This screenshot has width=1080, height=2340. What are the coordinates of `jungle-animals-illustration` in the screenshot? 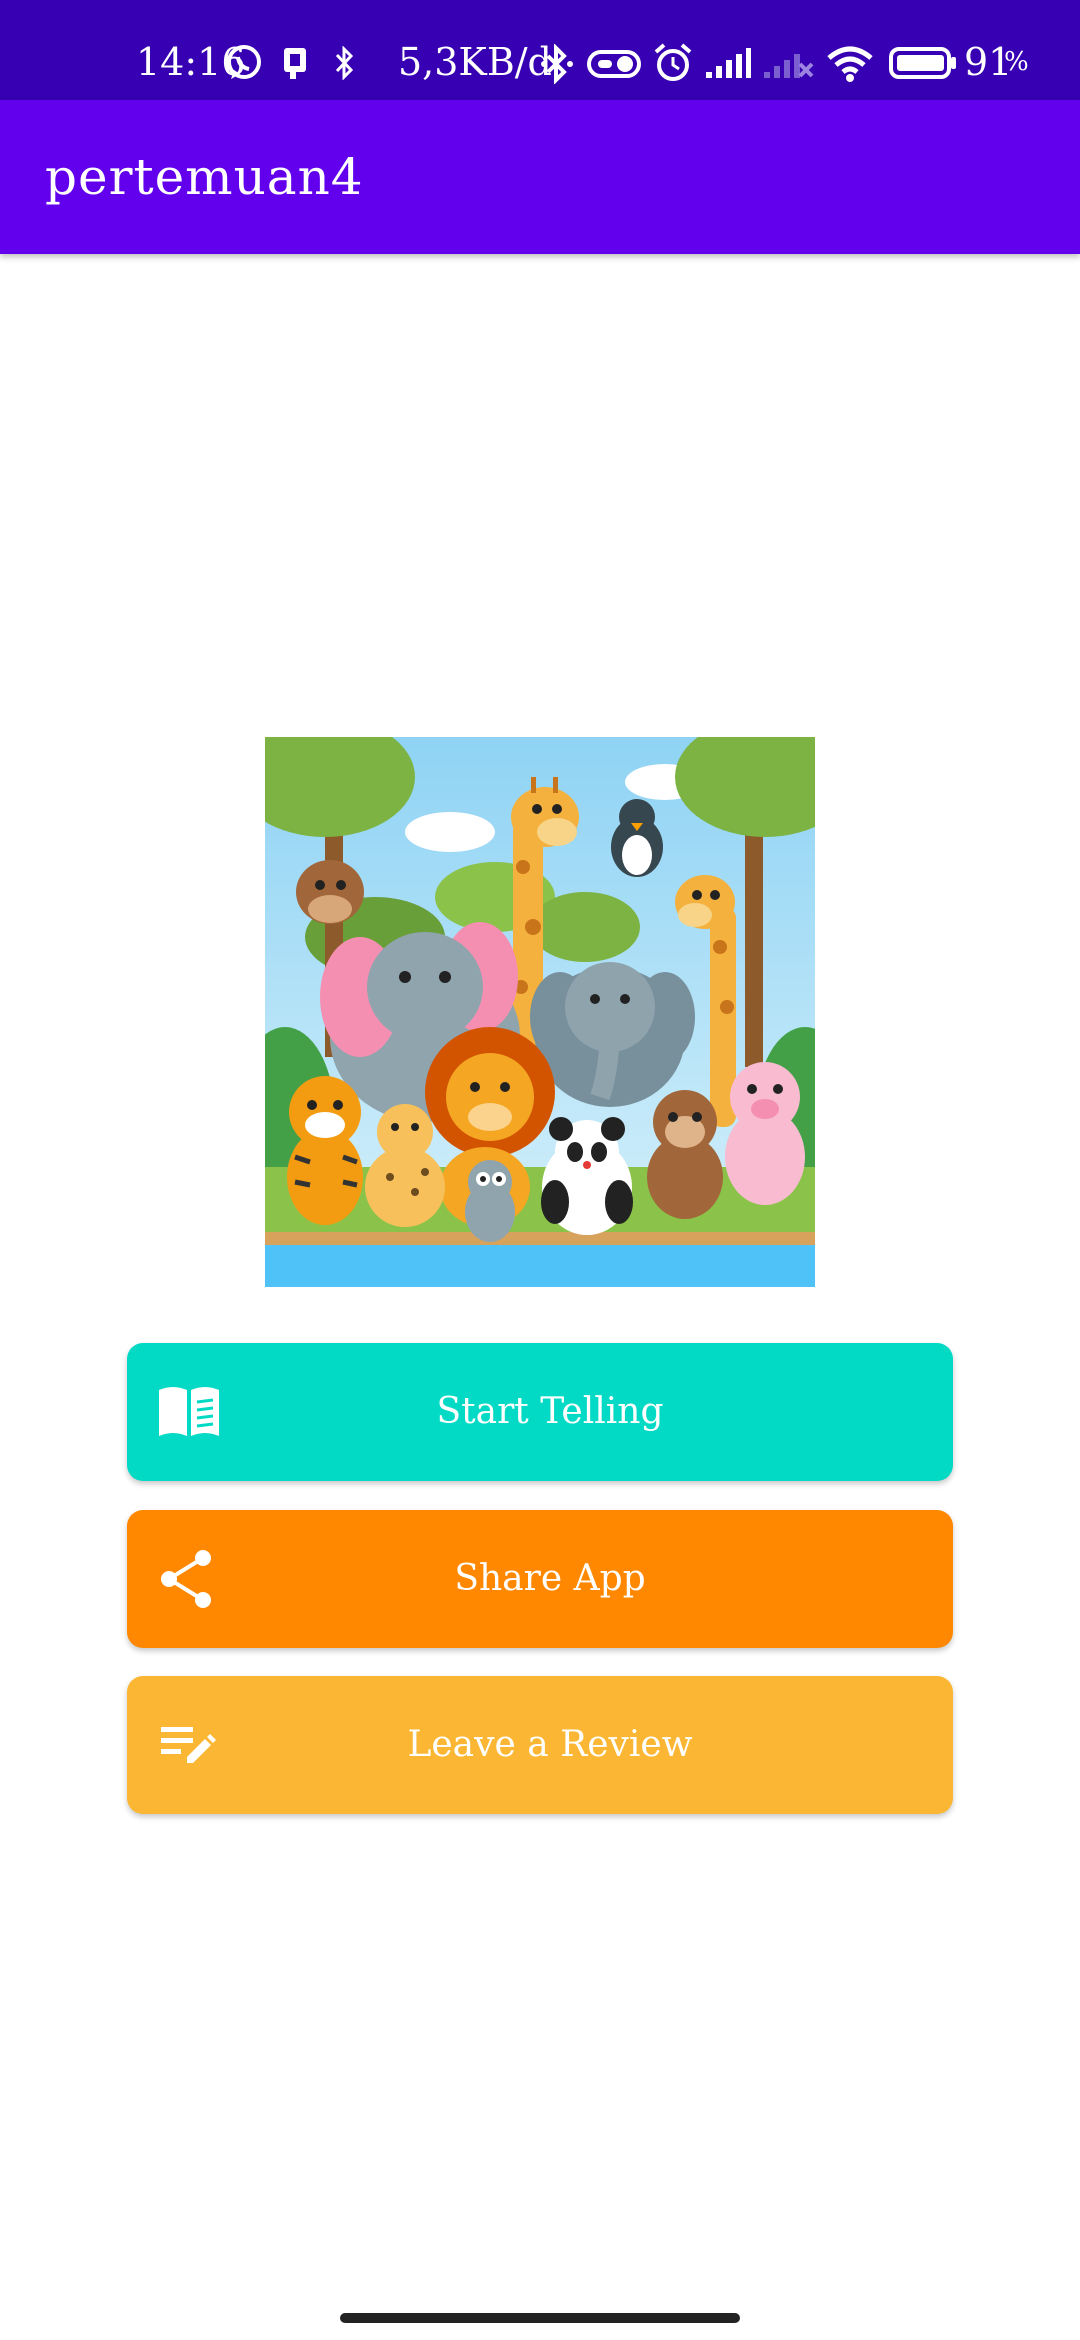 It's located at (540, 1012).